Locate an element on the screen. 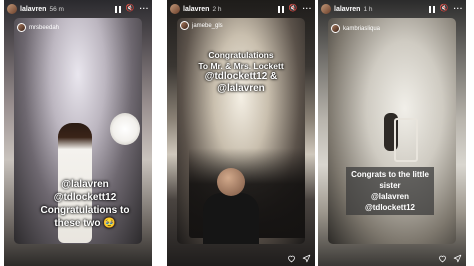 The width and height of the screenshot is (474, 266). caption-line: @lalavren @tdlockett12 is located at coordinates (390, 202).